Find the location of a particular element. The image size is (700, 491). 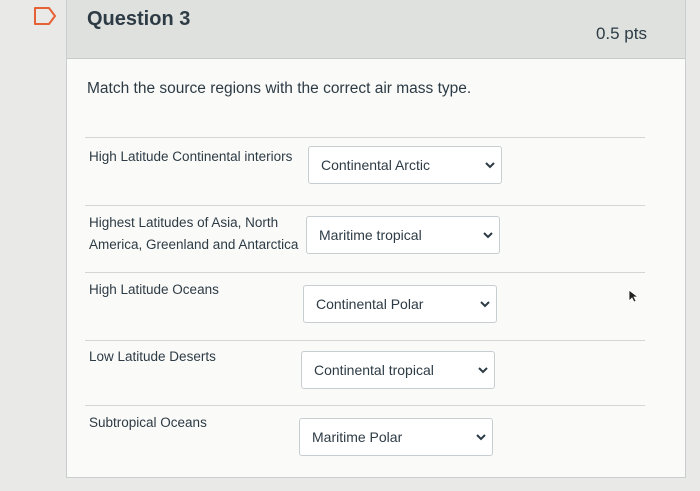

mouse-pointer-icon is located at coordinates (634, 296).